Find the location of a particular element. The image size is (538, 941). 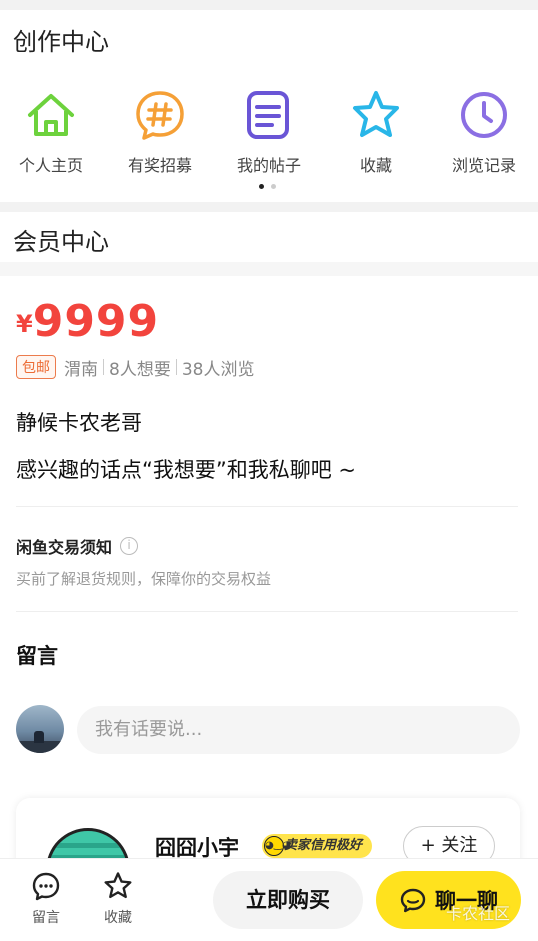

chat-icon is located at coordinates (413, 900).